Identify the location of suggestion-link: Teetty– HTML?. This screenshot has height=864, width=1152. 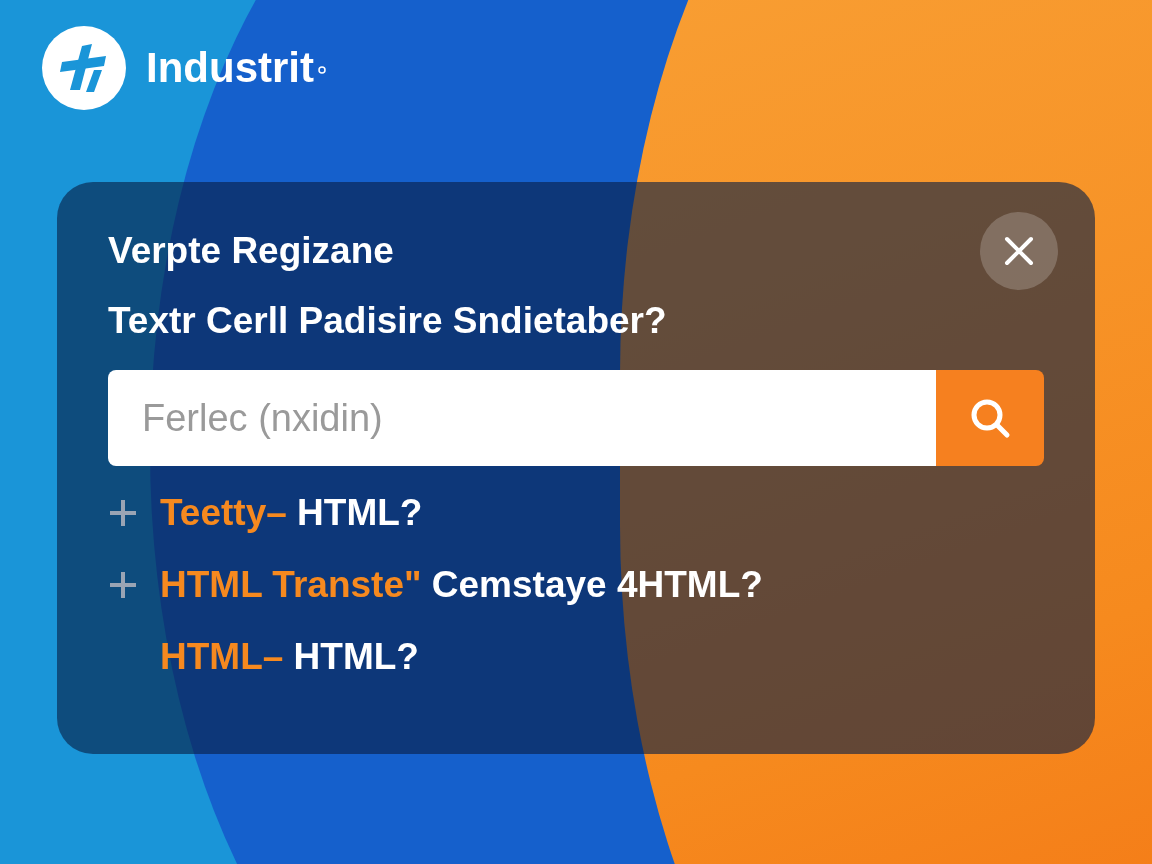
(291, 513).